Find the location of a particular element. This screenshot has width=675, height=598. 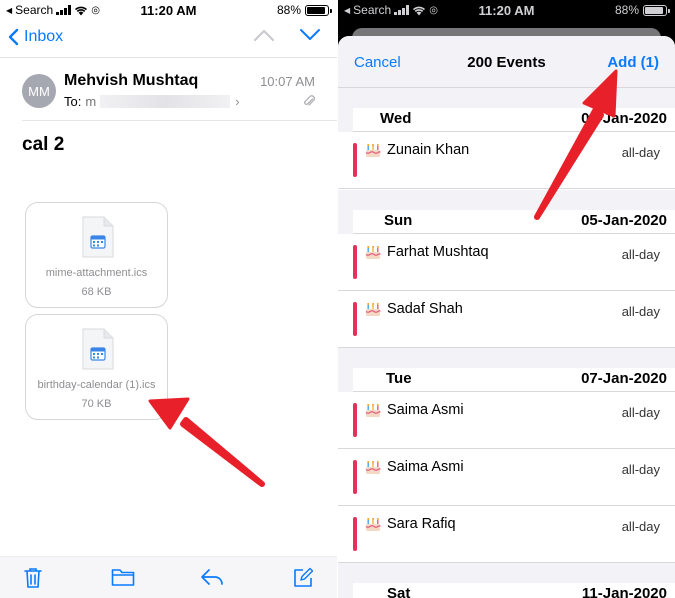

date-header-day: Sun is located at coordinates (398, 220).